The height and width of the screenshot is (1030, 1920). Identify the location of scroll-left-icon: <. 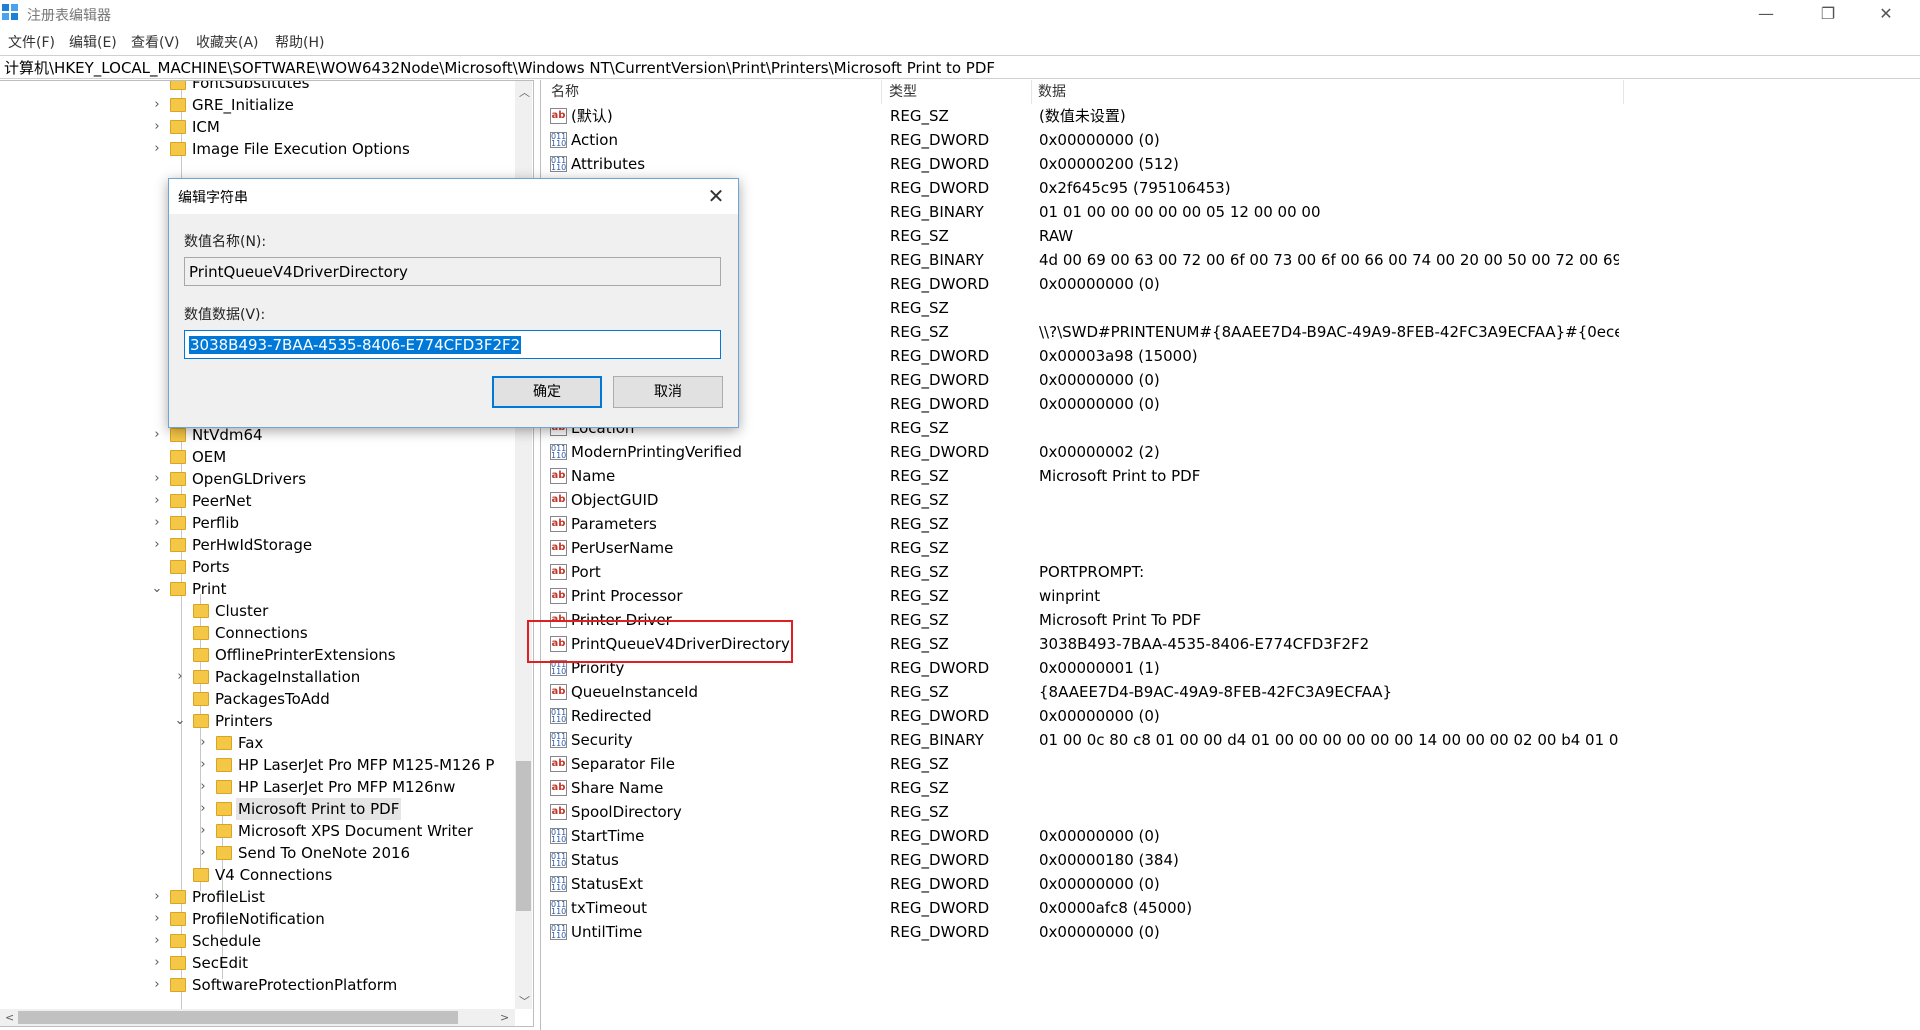
(9, 1017).